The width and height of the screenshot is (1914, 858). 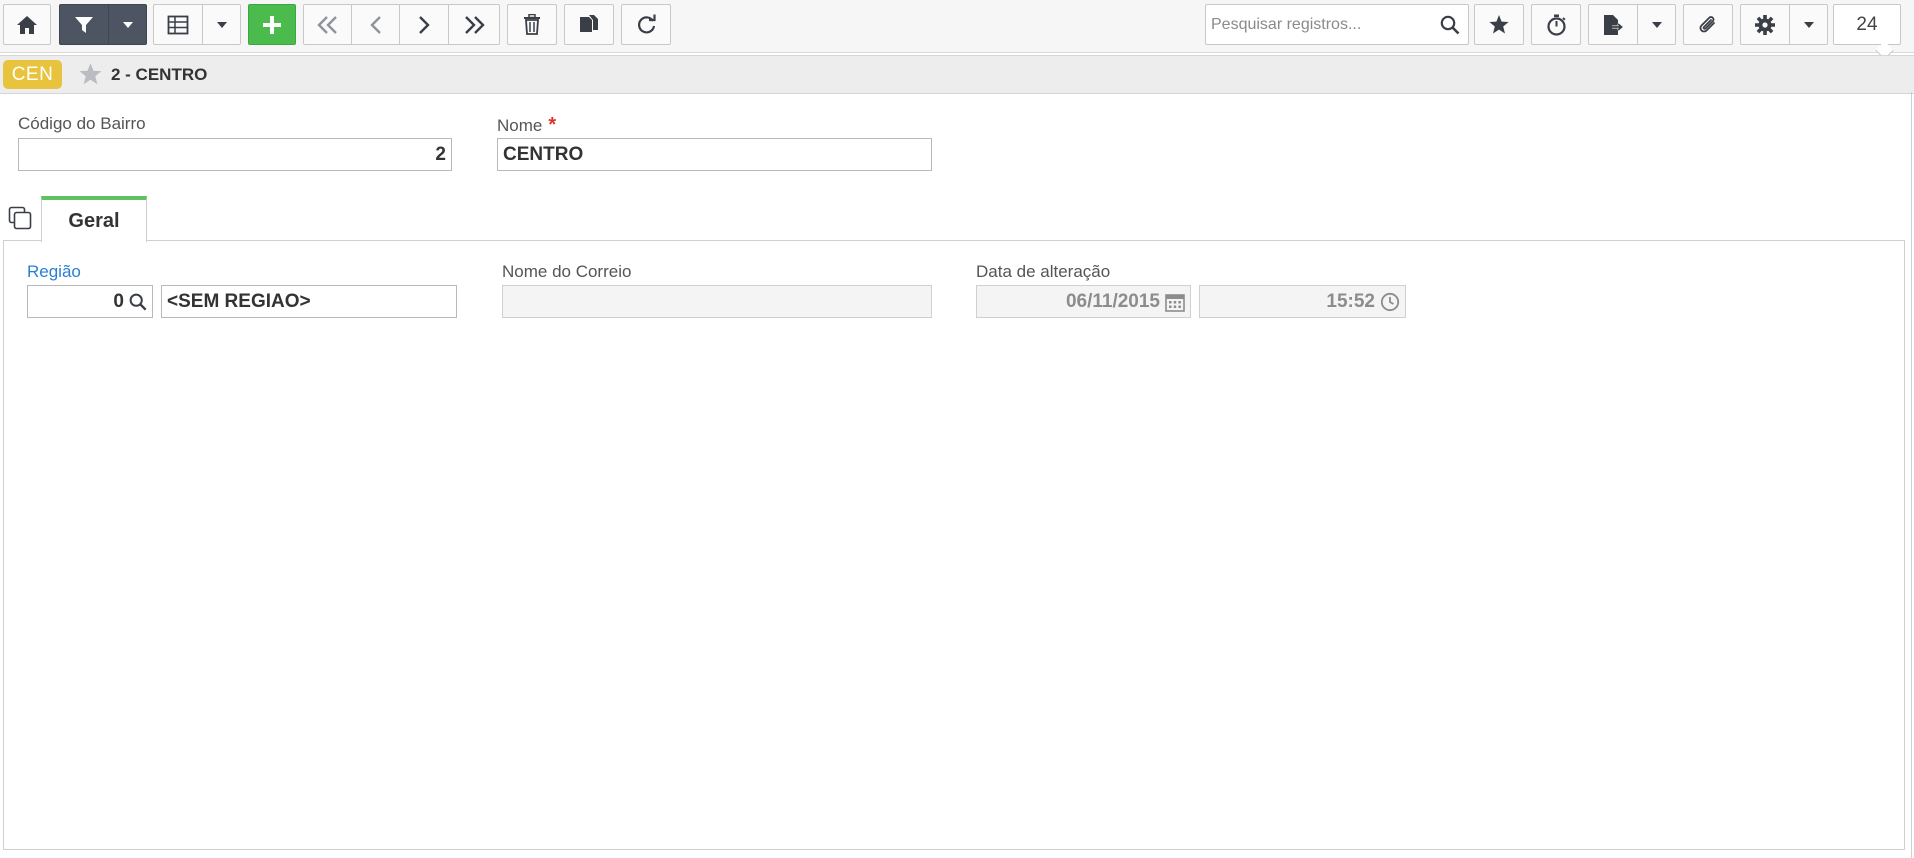 I want to click on lookup-search-icon, so click(x=138, y=302).